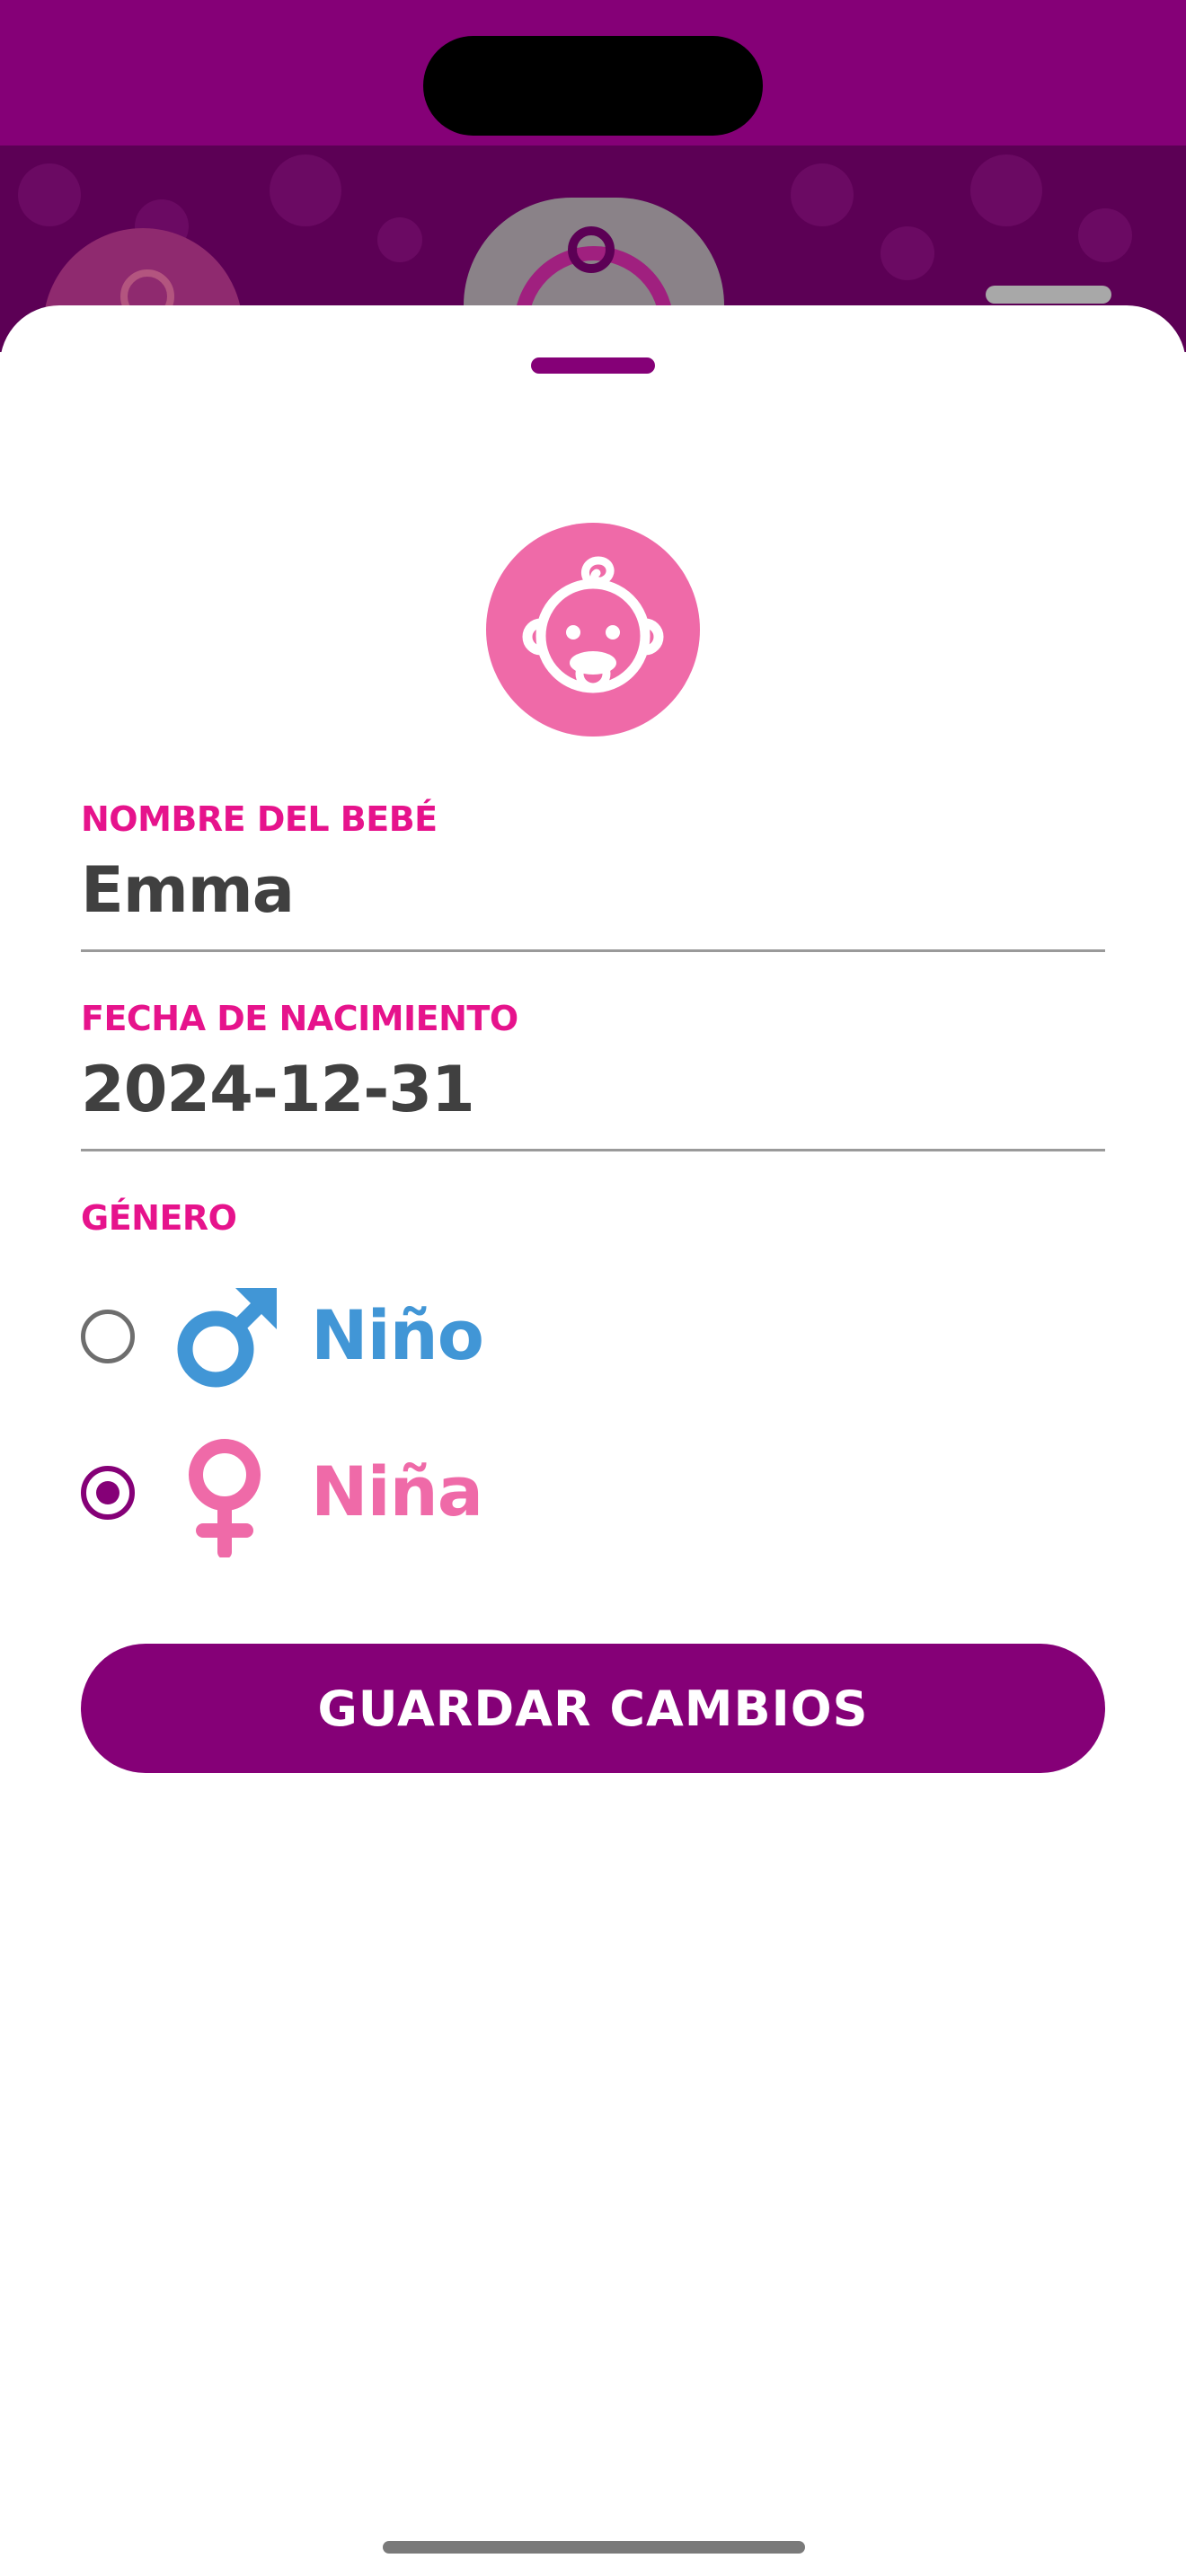 This screenshot has width=1186, height=2576. Describe the element at coordinates (593, 624) in the screenshot. I see `baby-face-icon` at that location.